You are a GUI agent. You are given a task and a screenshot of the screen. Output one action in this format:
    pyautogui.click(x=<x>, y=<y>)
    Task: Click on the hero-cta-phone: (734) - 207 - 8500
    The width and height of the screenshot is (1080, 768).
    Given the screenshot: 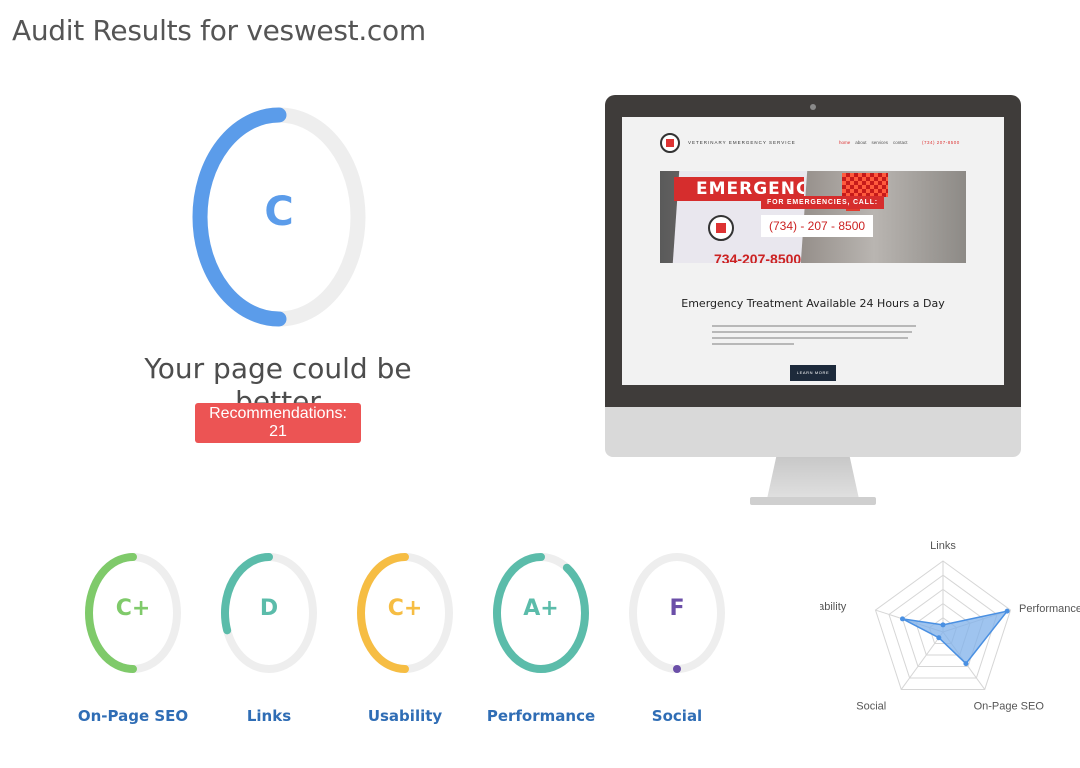 What is the action you would take?
    pyautogui.click(x=817, y=226)
    